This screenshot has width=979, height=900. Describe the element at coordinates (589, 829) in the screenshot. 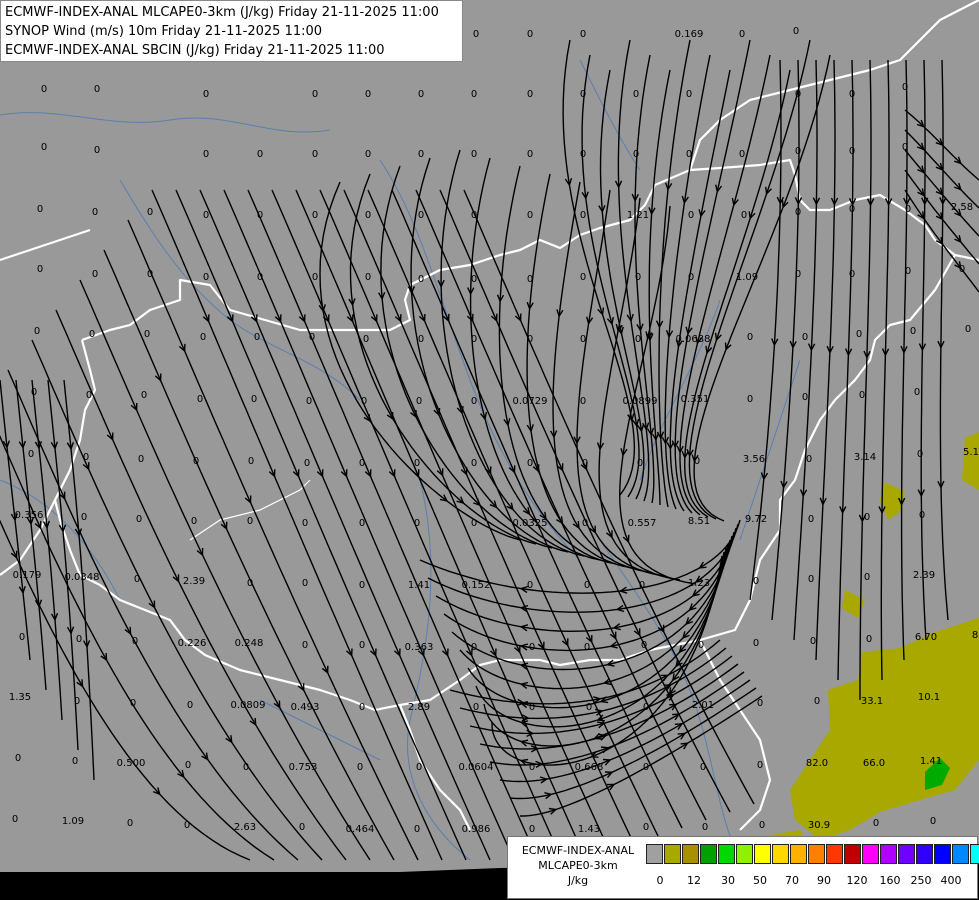

I see `cin-value-label: 1.43` at that location.